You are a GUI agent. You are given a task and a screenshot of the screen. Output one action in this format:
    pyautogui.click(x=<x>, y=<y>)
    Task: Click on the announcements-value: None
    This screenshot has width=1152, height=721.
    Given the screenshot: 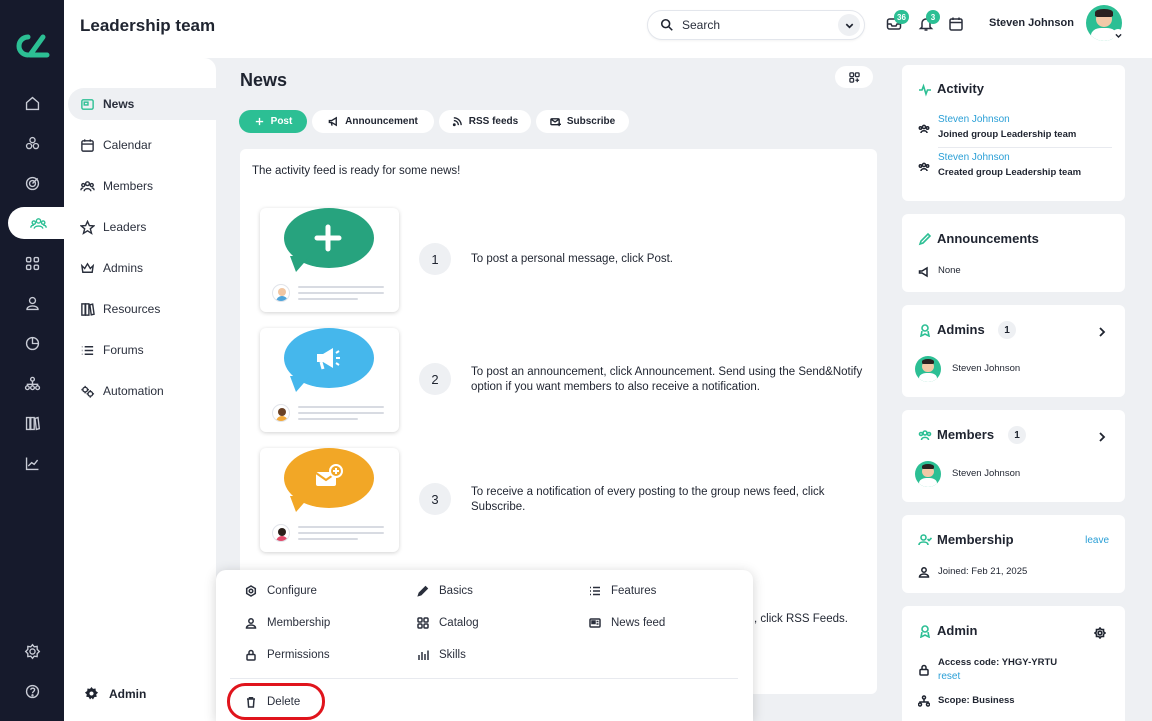 What is the action you would take?
    pyautogui.click(x=949, y=270)
    